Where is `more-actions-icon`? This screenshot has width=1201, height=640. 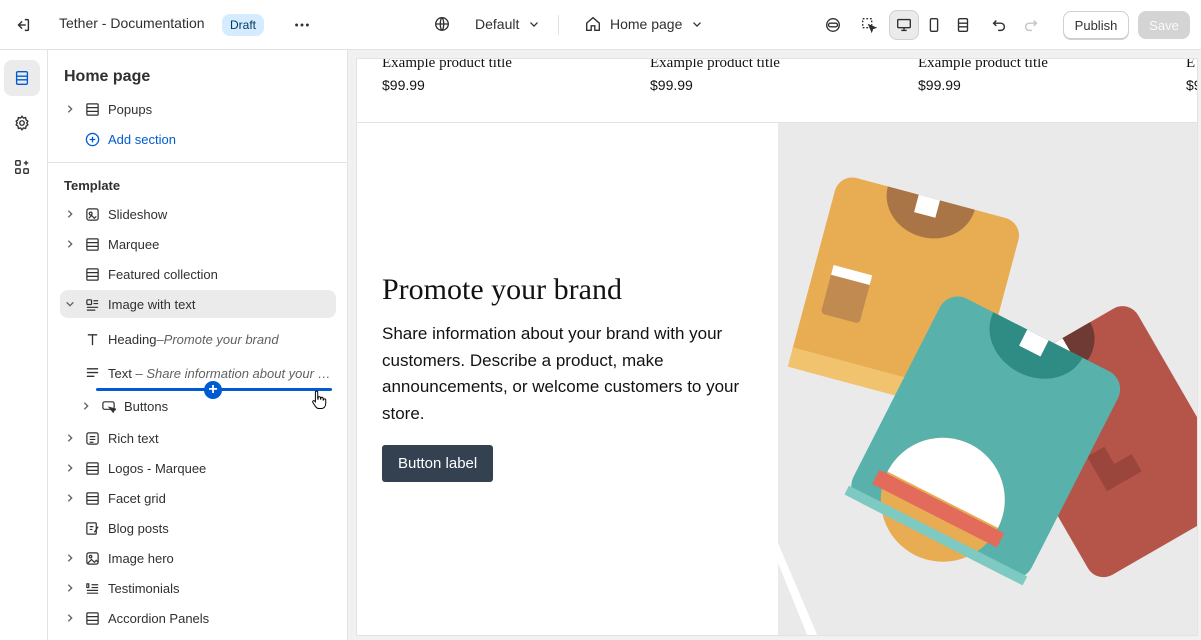 more-actions-icon is located at coordinates (302, 25).